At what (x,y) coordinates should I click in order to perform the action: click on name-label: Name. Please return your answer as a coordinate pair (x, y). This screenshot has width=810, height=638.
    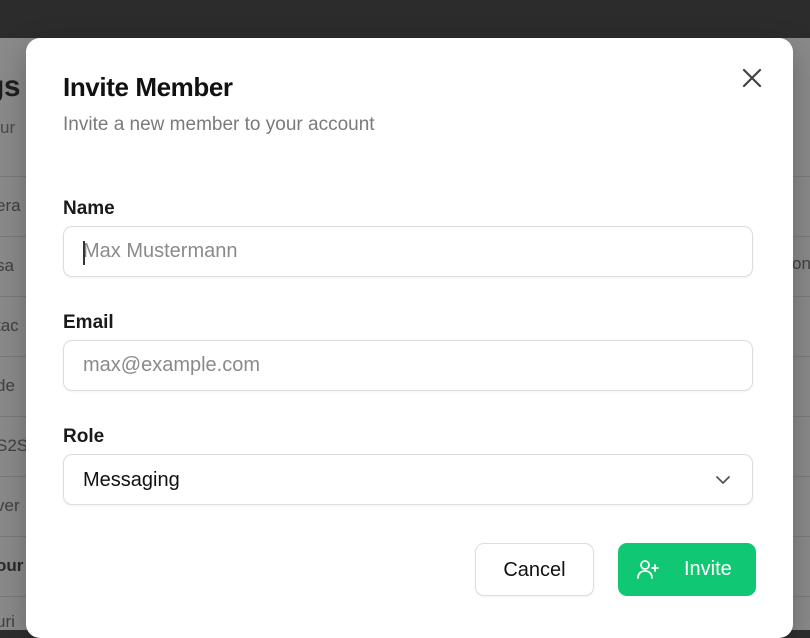
    Looking at the image, I should click on (89, 208).